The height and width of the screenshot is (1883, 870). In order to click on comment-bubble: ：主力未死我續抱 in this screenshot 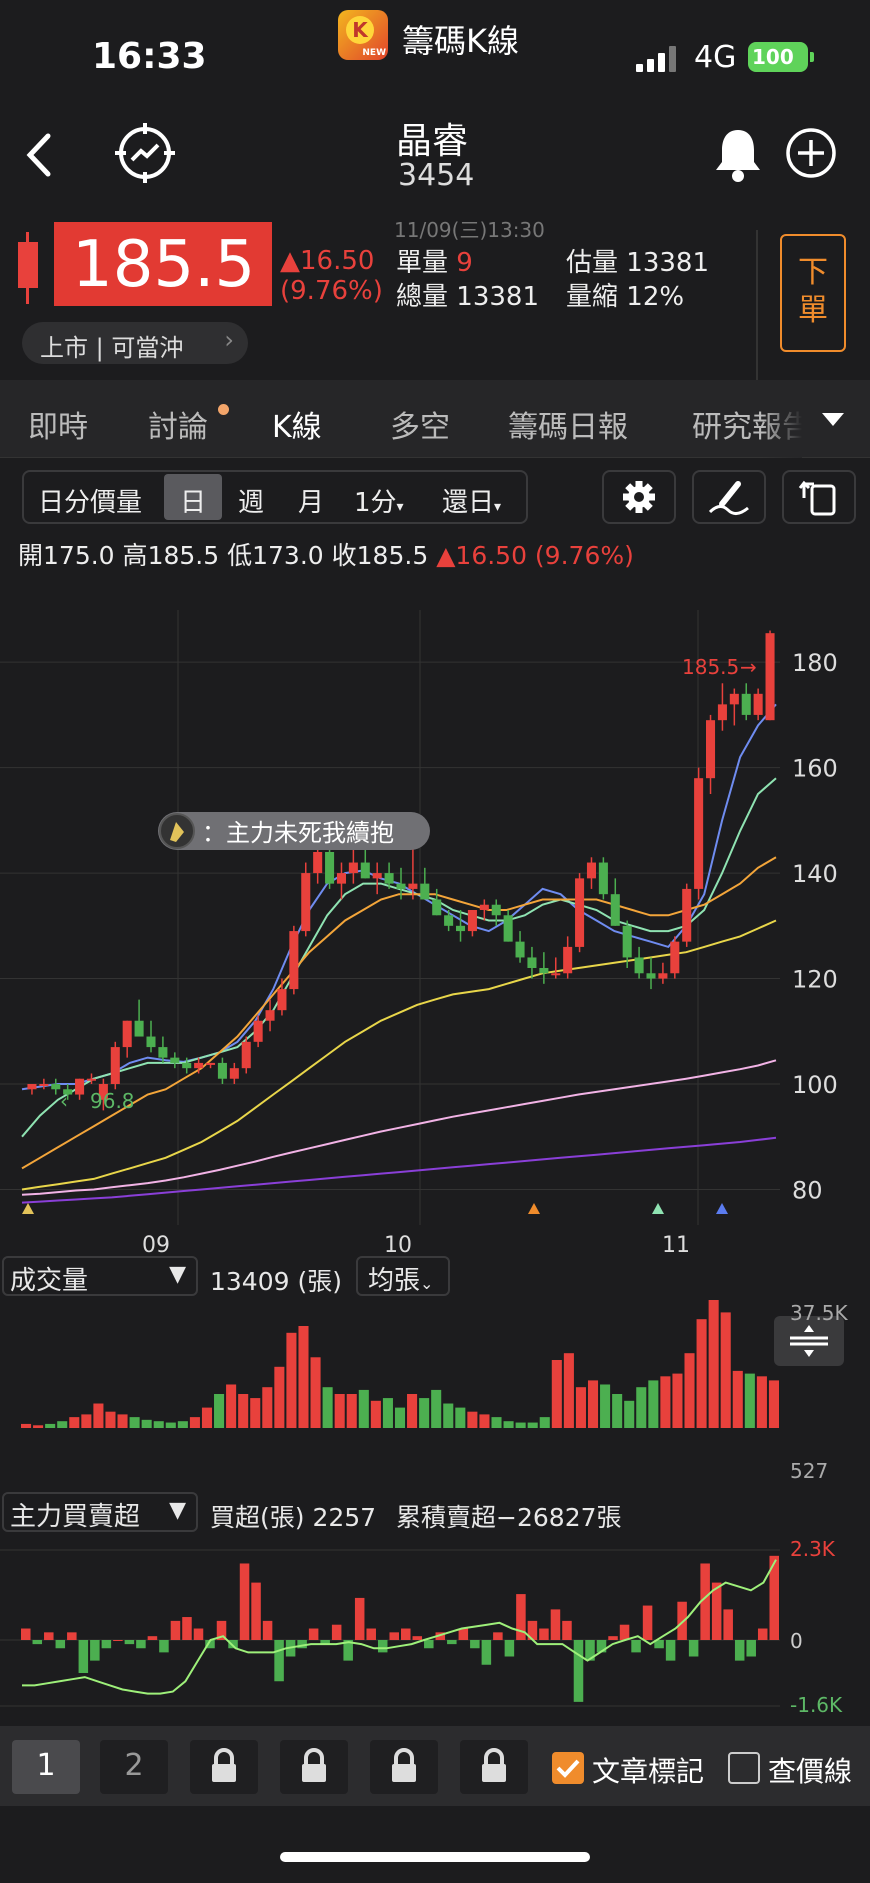, I will do `click(294, 831)`.